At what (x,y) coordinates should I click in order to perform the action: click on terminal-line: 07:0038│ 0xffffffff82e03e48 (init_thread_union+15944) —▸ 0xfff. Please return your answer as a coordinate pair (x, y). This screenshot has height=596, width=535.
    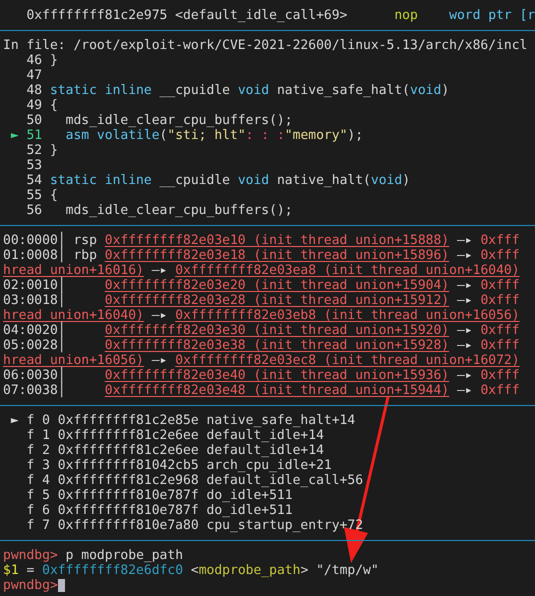
    Looking at the image, I should click on (261, 390).